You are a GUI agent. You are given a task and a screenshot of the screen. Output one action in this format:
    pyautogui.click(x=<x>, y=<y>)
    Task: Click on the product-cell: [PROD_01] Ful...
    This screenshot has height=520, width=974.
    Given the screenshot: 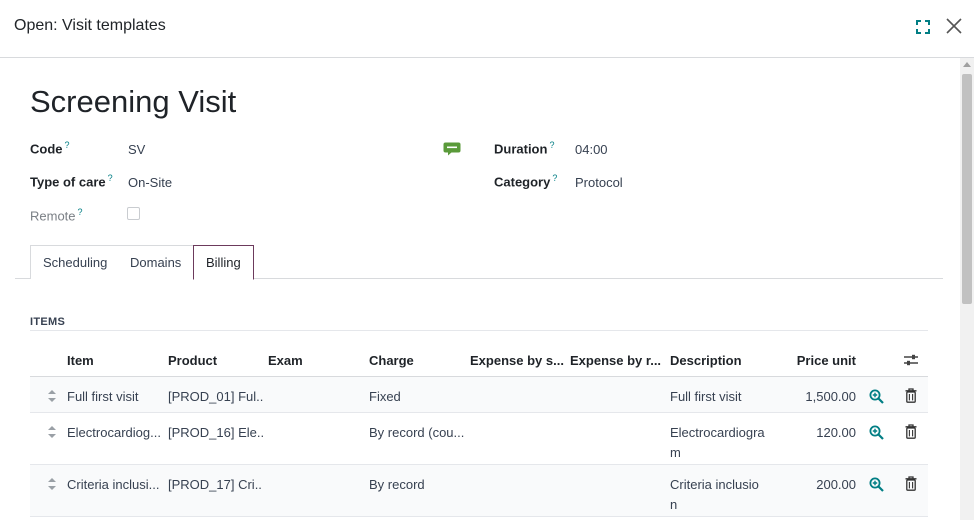 What is the action you would take?
    pyautogui.click(x=215, y=397)
    